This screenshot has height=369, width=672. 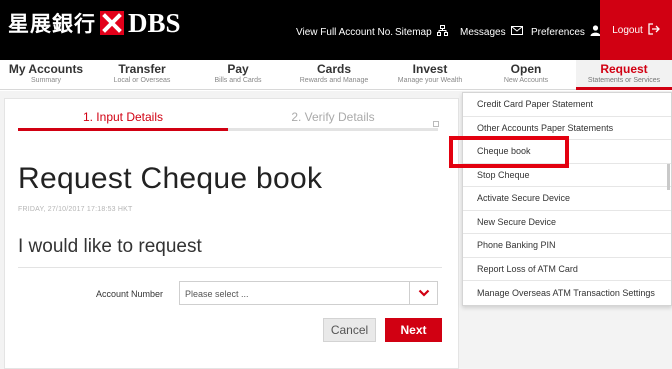 I want to click on nav-my-accounts-label: My Accounts, so click(x=46, y=69).